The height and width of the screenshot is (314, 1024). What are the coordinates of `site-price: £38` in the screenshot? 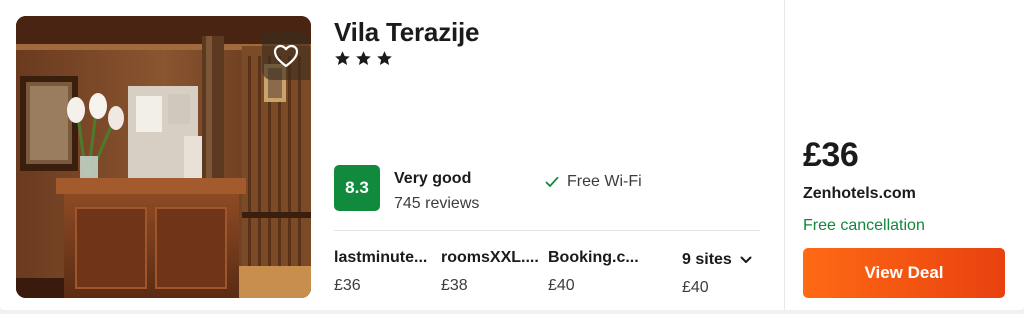 It's located at (454, 285).